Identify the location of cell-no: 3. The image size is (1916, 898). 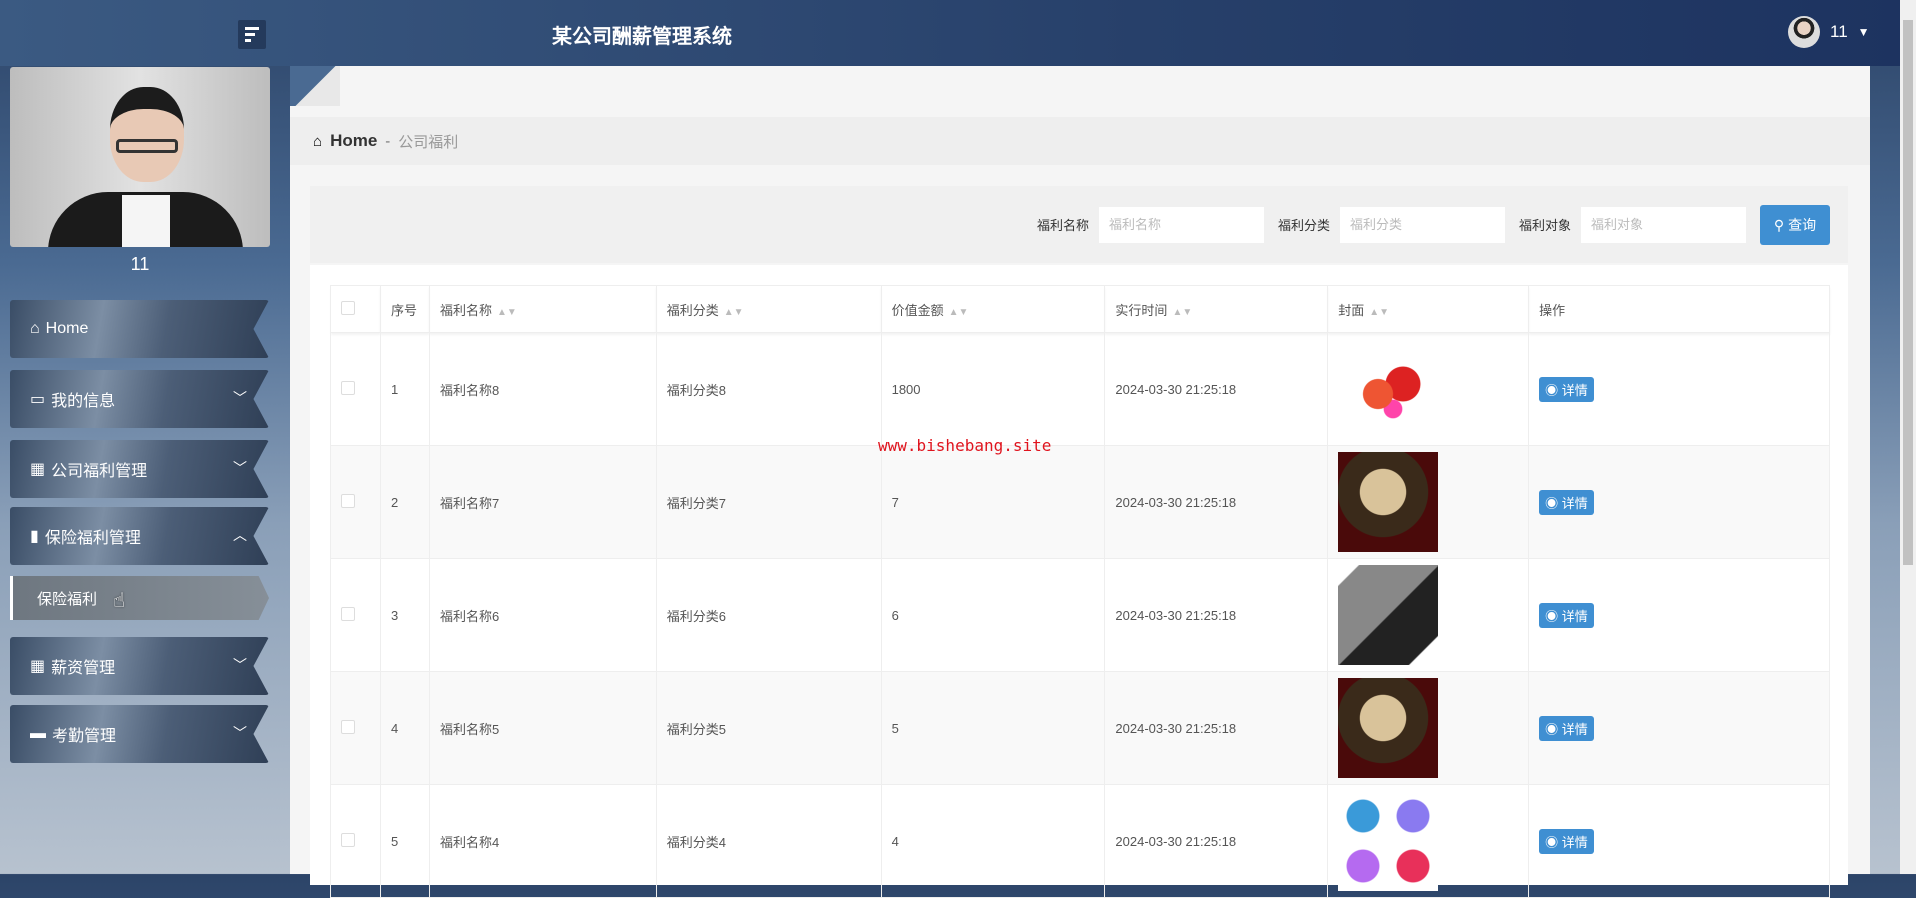
(404, 615).